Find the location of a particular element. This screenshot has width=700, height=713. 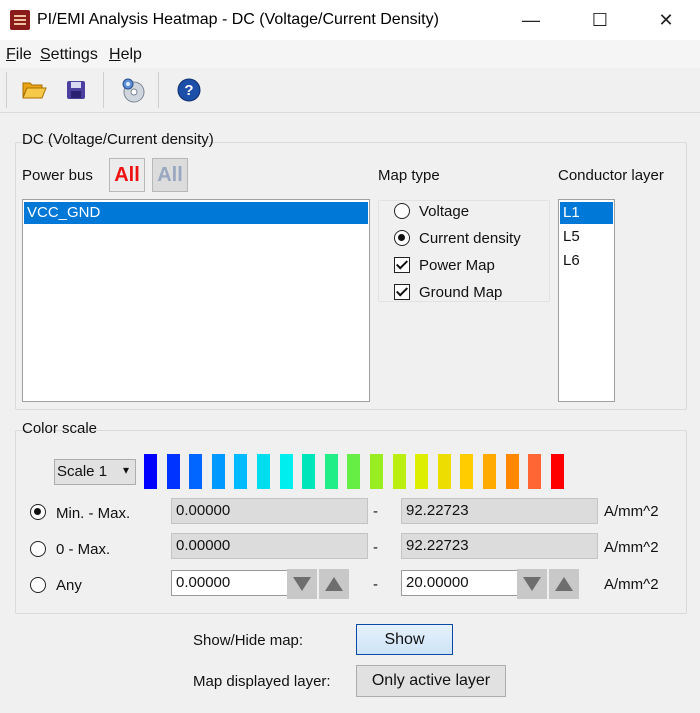

save-button is located at coordinates (76, 90).